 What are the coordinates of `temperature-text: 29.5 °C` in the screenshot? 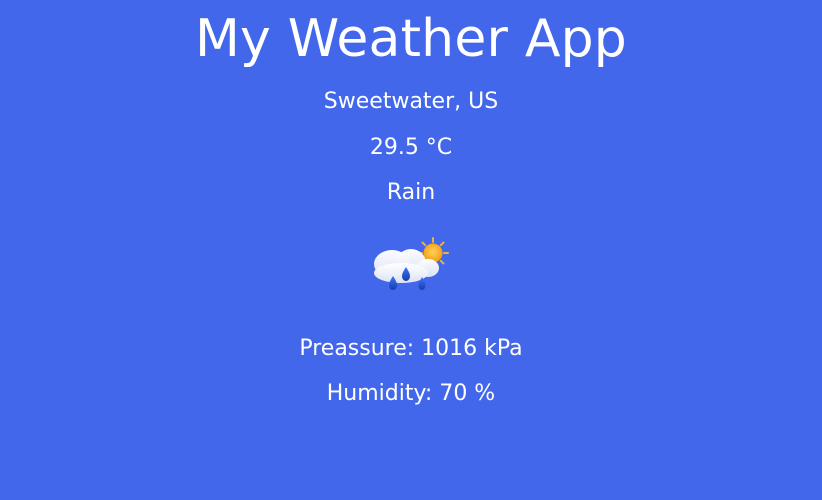 It's located at (411, 147).